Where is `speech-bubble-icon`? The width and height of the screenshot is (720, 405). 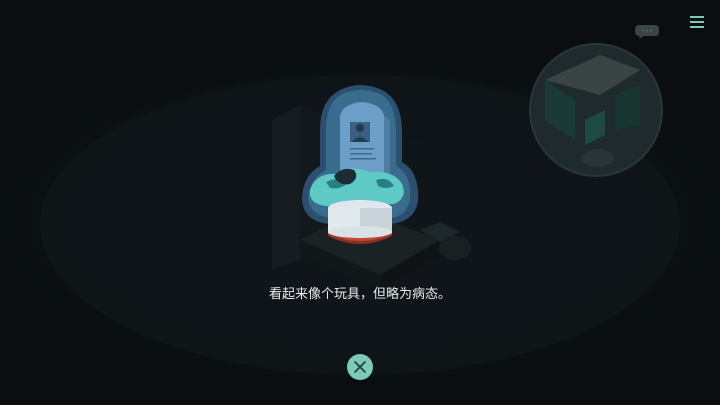
speech-bubble-icon is located at coordinates (647, 32).